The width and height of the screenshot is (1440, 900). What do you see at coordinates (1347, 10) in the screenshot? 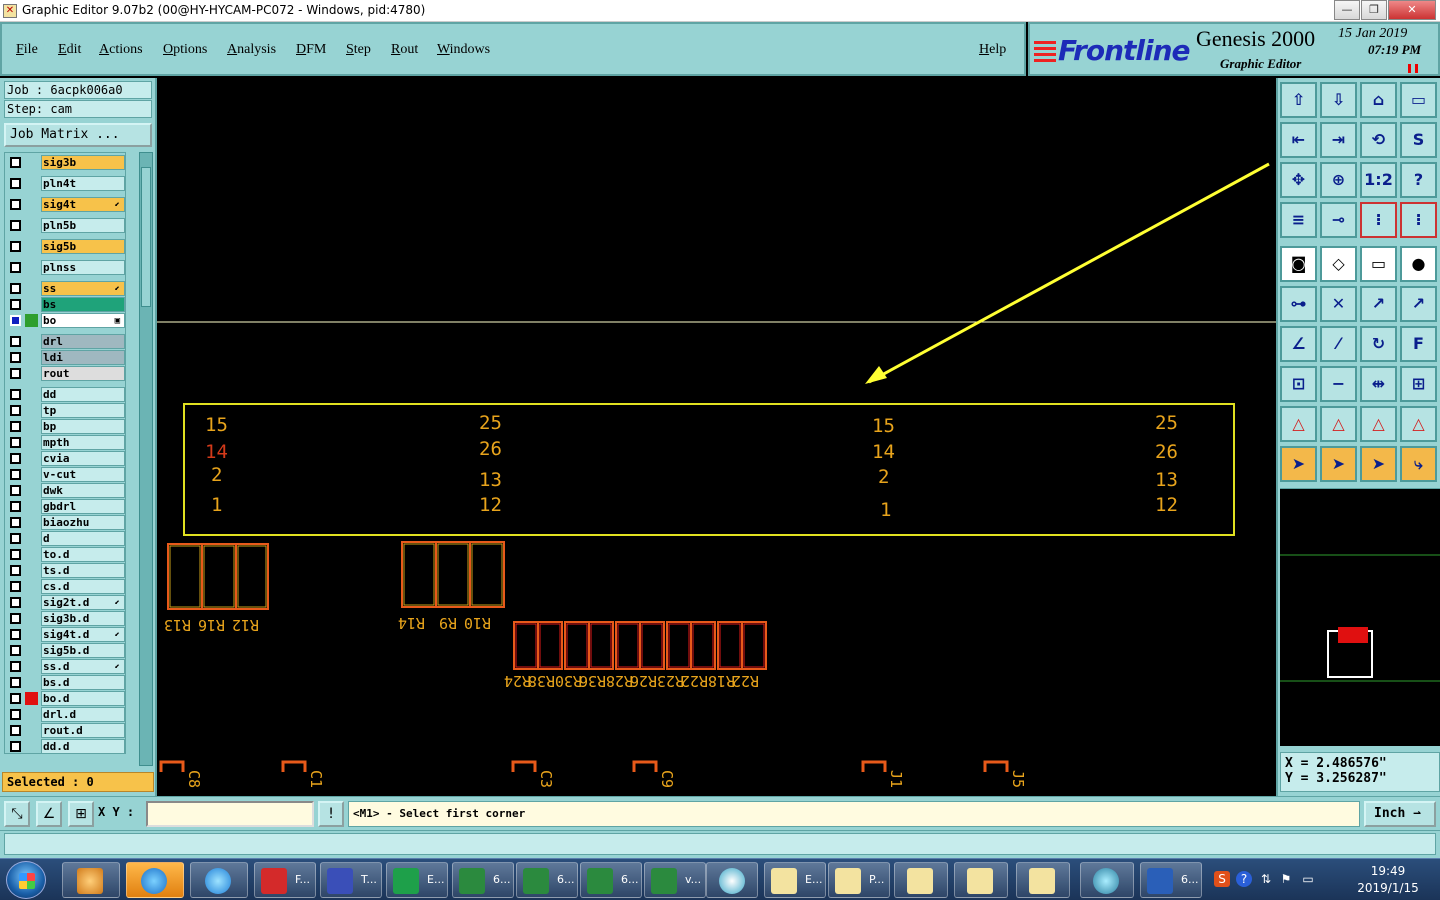
I see `minimize-button: —` at bounding box center [1347, 10].